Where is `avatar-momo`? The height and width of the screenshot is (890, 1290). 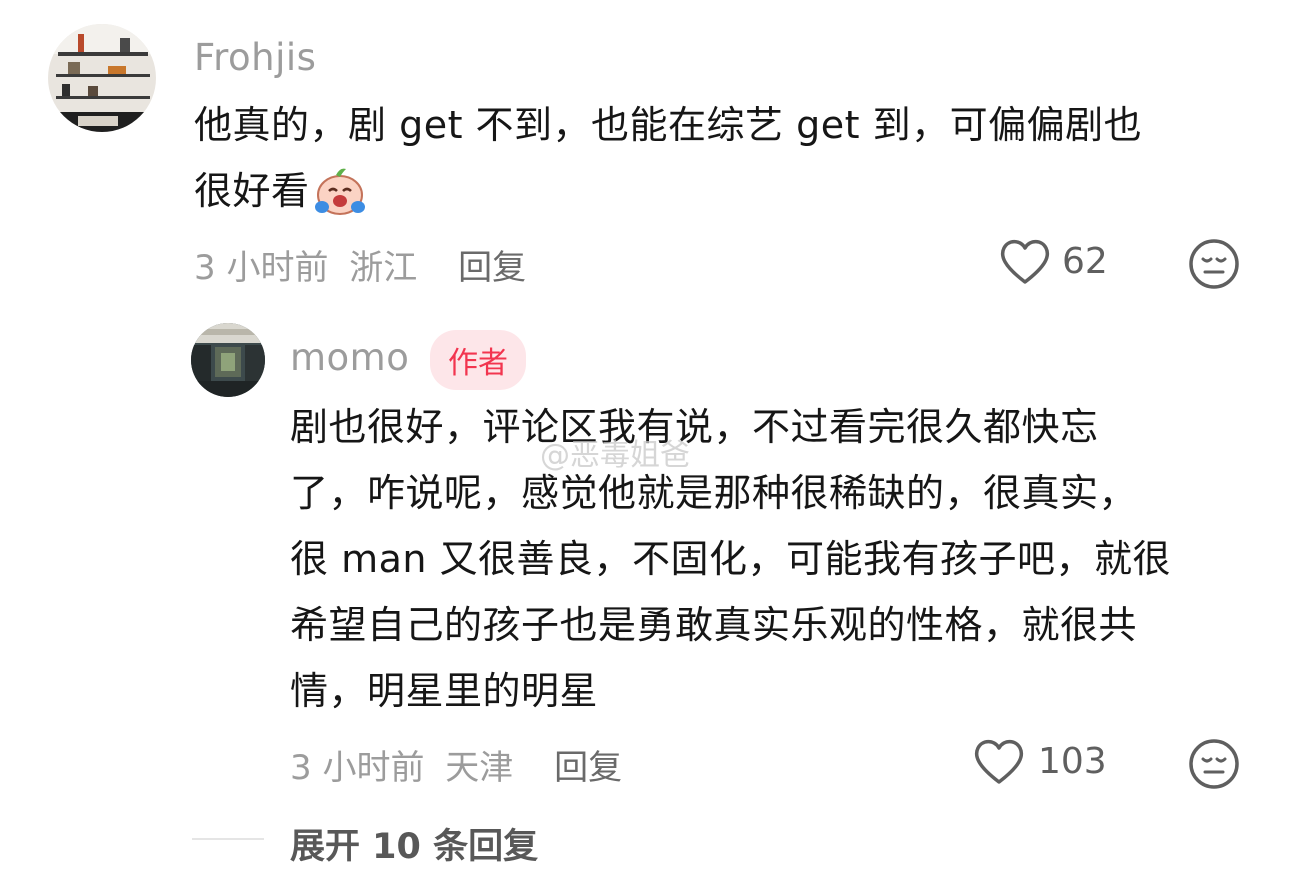 avatar-momo is located at coordinates (228, 360).